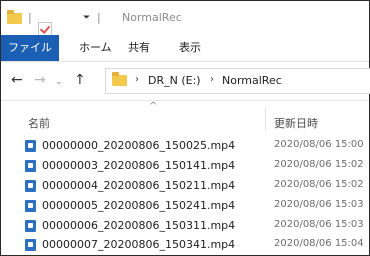 The height and width of the screenshot is (256, 370). I want to click on up-button: ↑, so click(80, 80).